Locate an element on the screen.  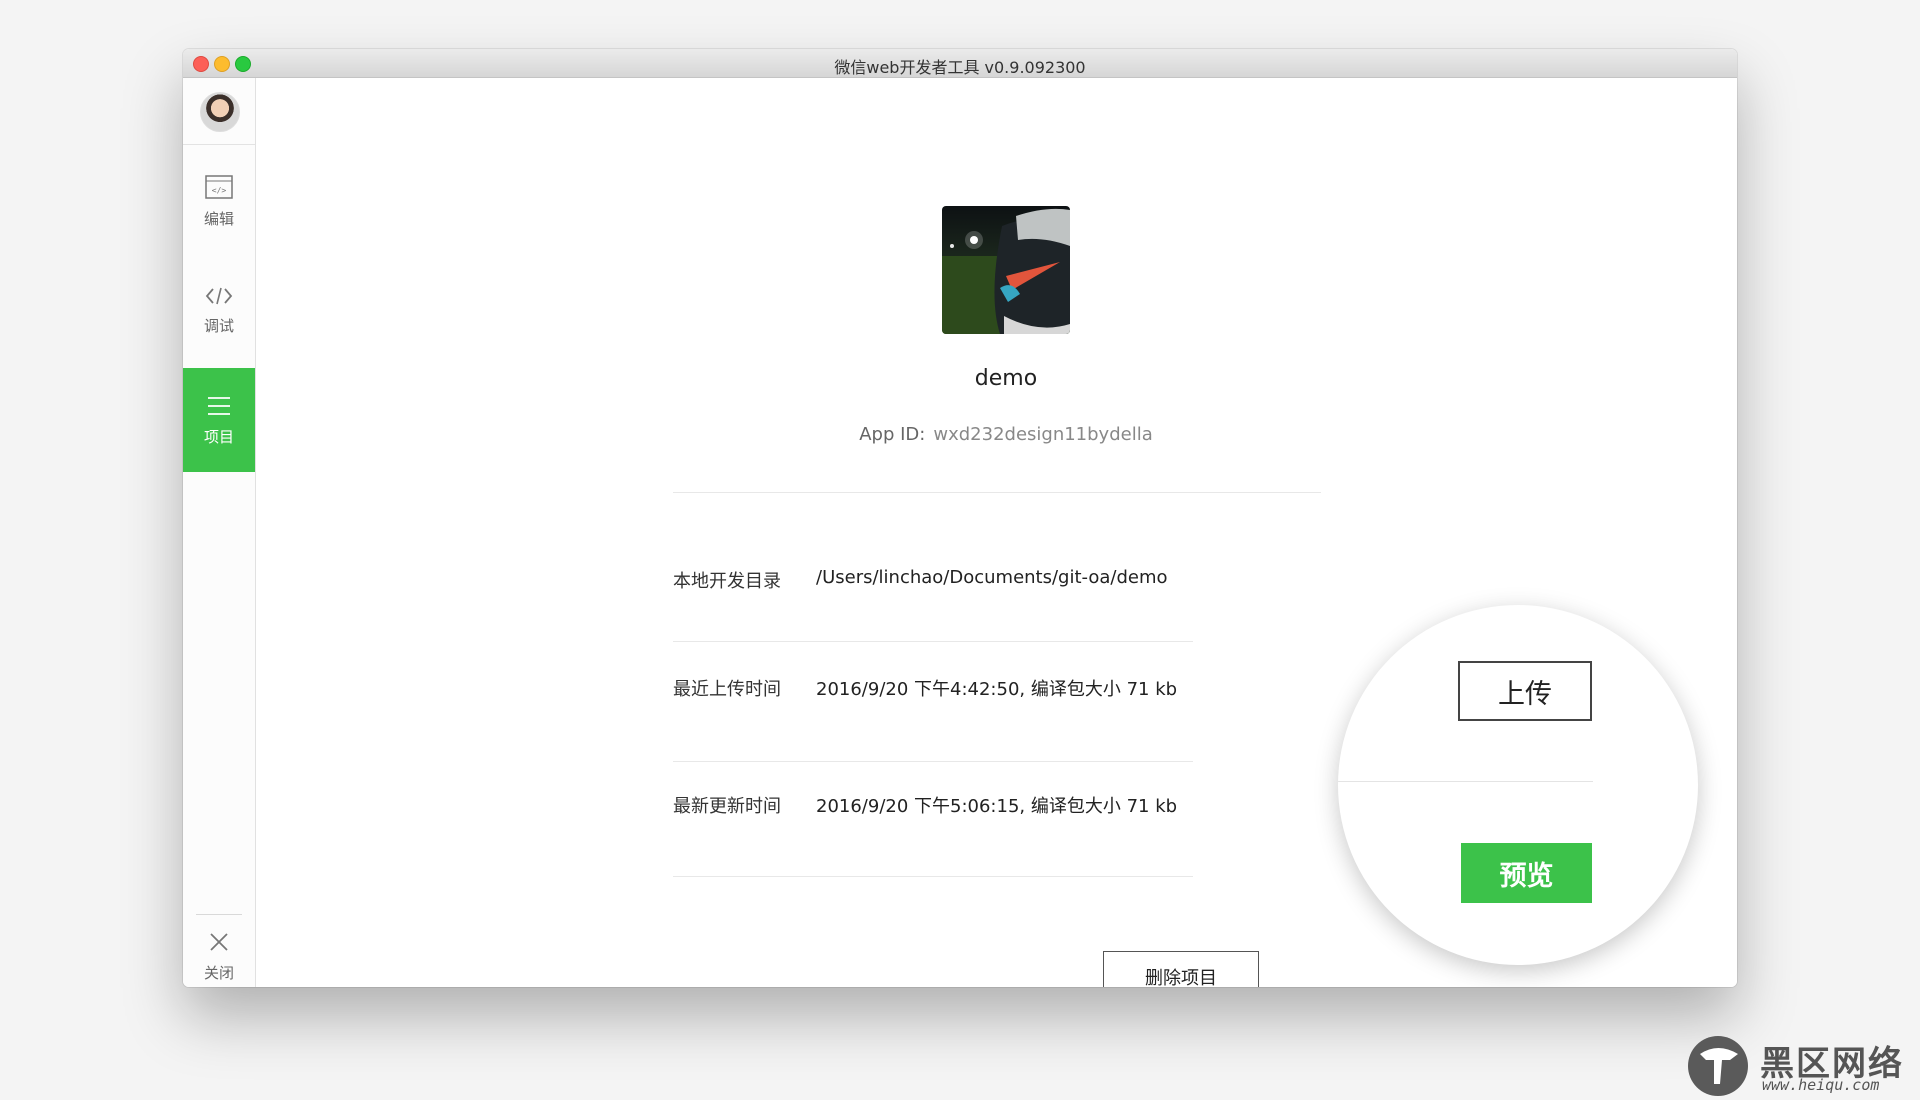
sidebar-item-label: 调试 is located at coordinates (218, 326).